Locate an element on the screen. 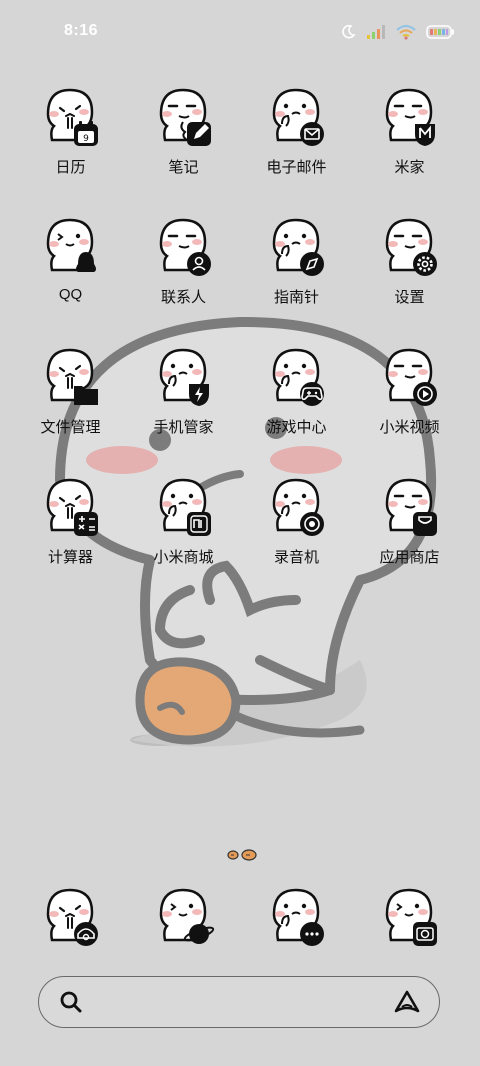 This screenshot has height=1066, width=480. camera-icon is located at coordinates (411, 917).